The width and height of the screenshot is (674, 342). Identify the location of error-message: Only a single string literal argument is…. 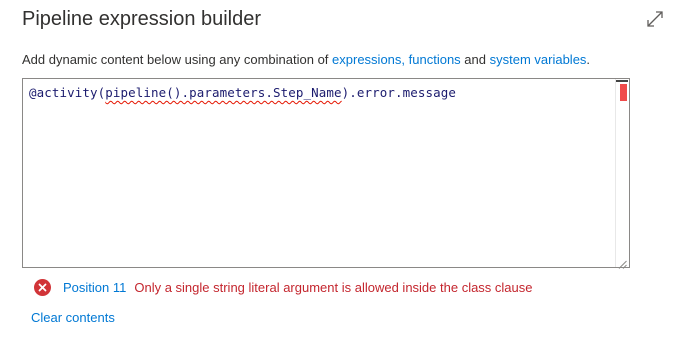
(333, 287).